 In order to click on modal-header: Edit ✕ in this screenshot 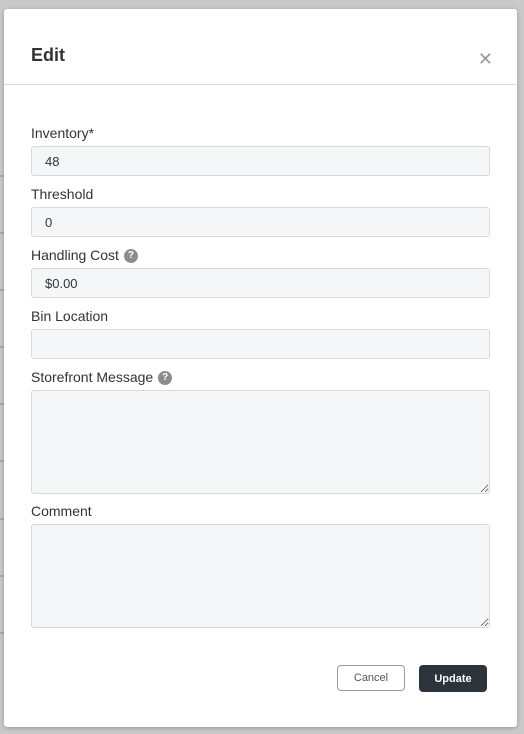, I will do `click(260, 47)`.